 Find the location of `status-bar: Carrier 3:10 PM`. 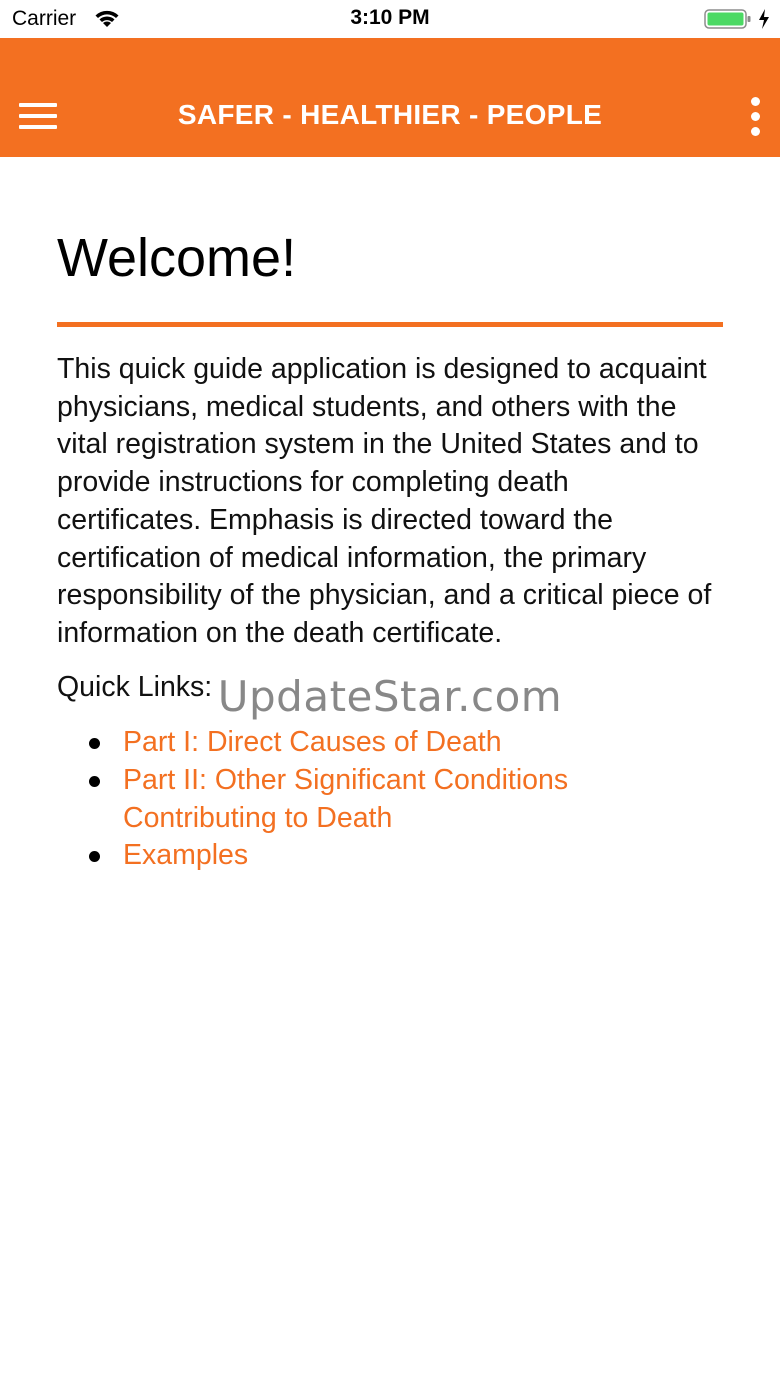

status-bar: Carrier 3:10 PM is located at coordinates (390, 19).